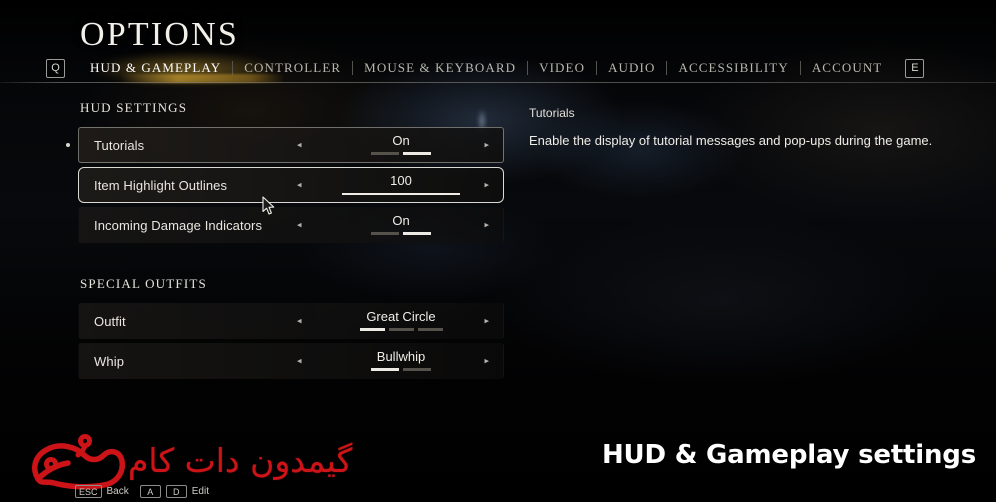 This screenshot has width=996, height=502. What do you see at coordinates (498, 82) in the screenshot?
I see `navbar-divider` at bounding box center [498, 82].